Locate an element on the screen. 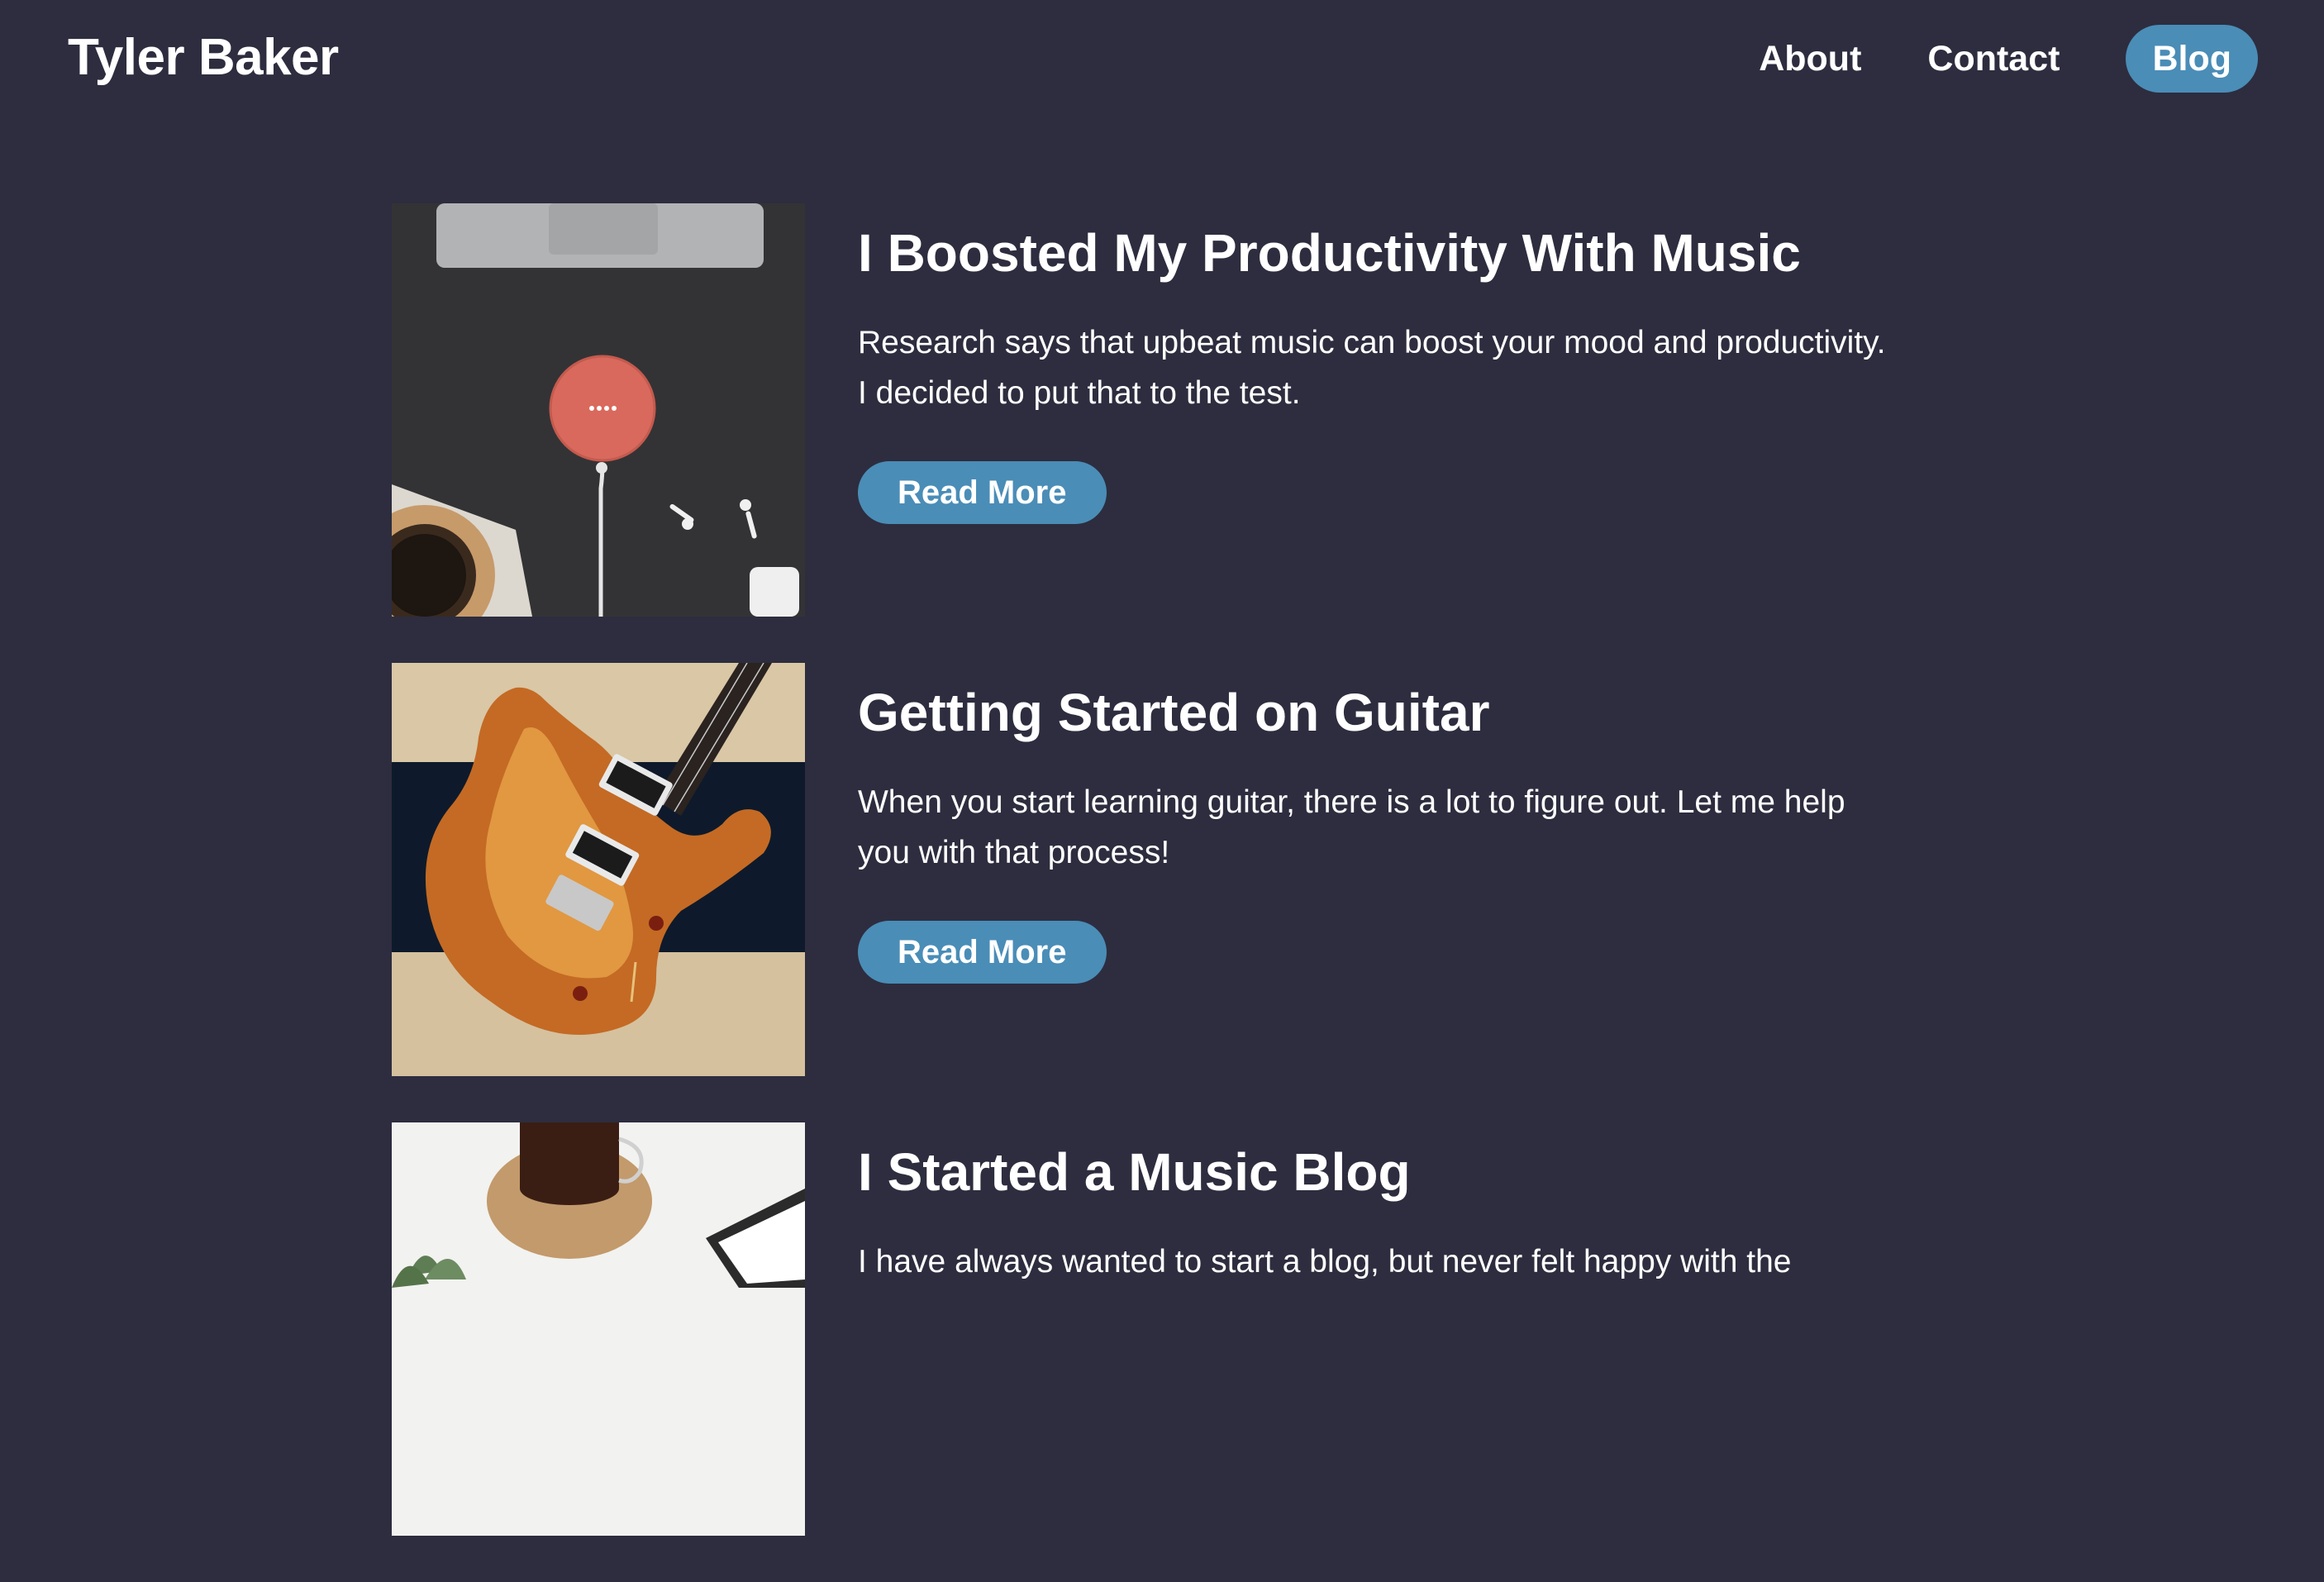  site-header: Tyler Baker About Contact Blog is located at coordinates (1162, 58).